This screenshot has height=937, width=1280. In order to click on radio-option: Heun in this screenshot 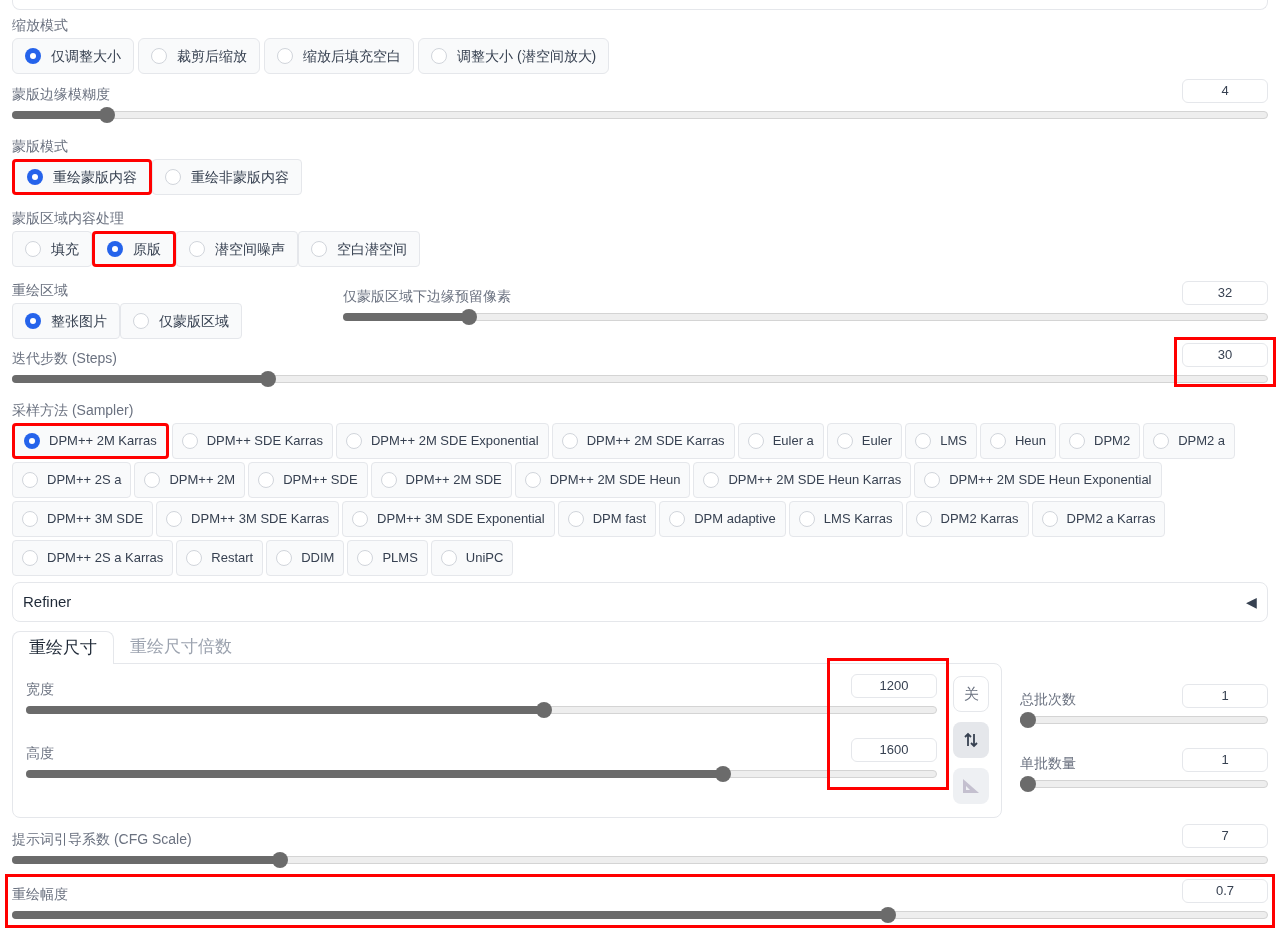, I will do `click(1017, 441)`.